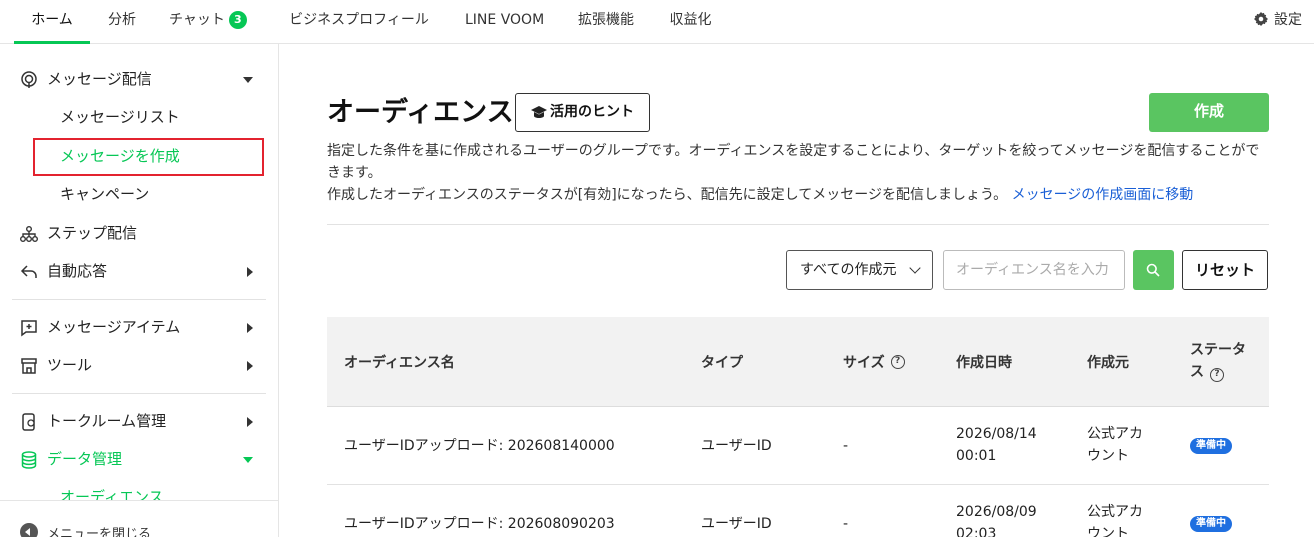 This screenshot has height=537, width=1314. I want to click on sidebar-item-step-delivery: ステップ配信, so click(142, 233).